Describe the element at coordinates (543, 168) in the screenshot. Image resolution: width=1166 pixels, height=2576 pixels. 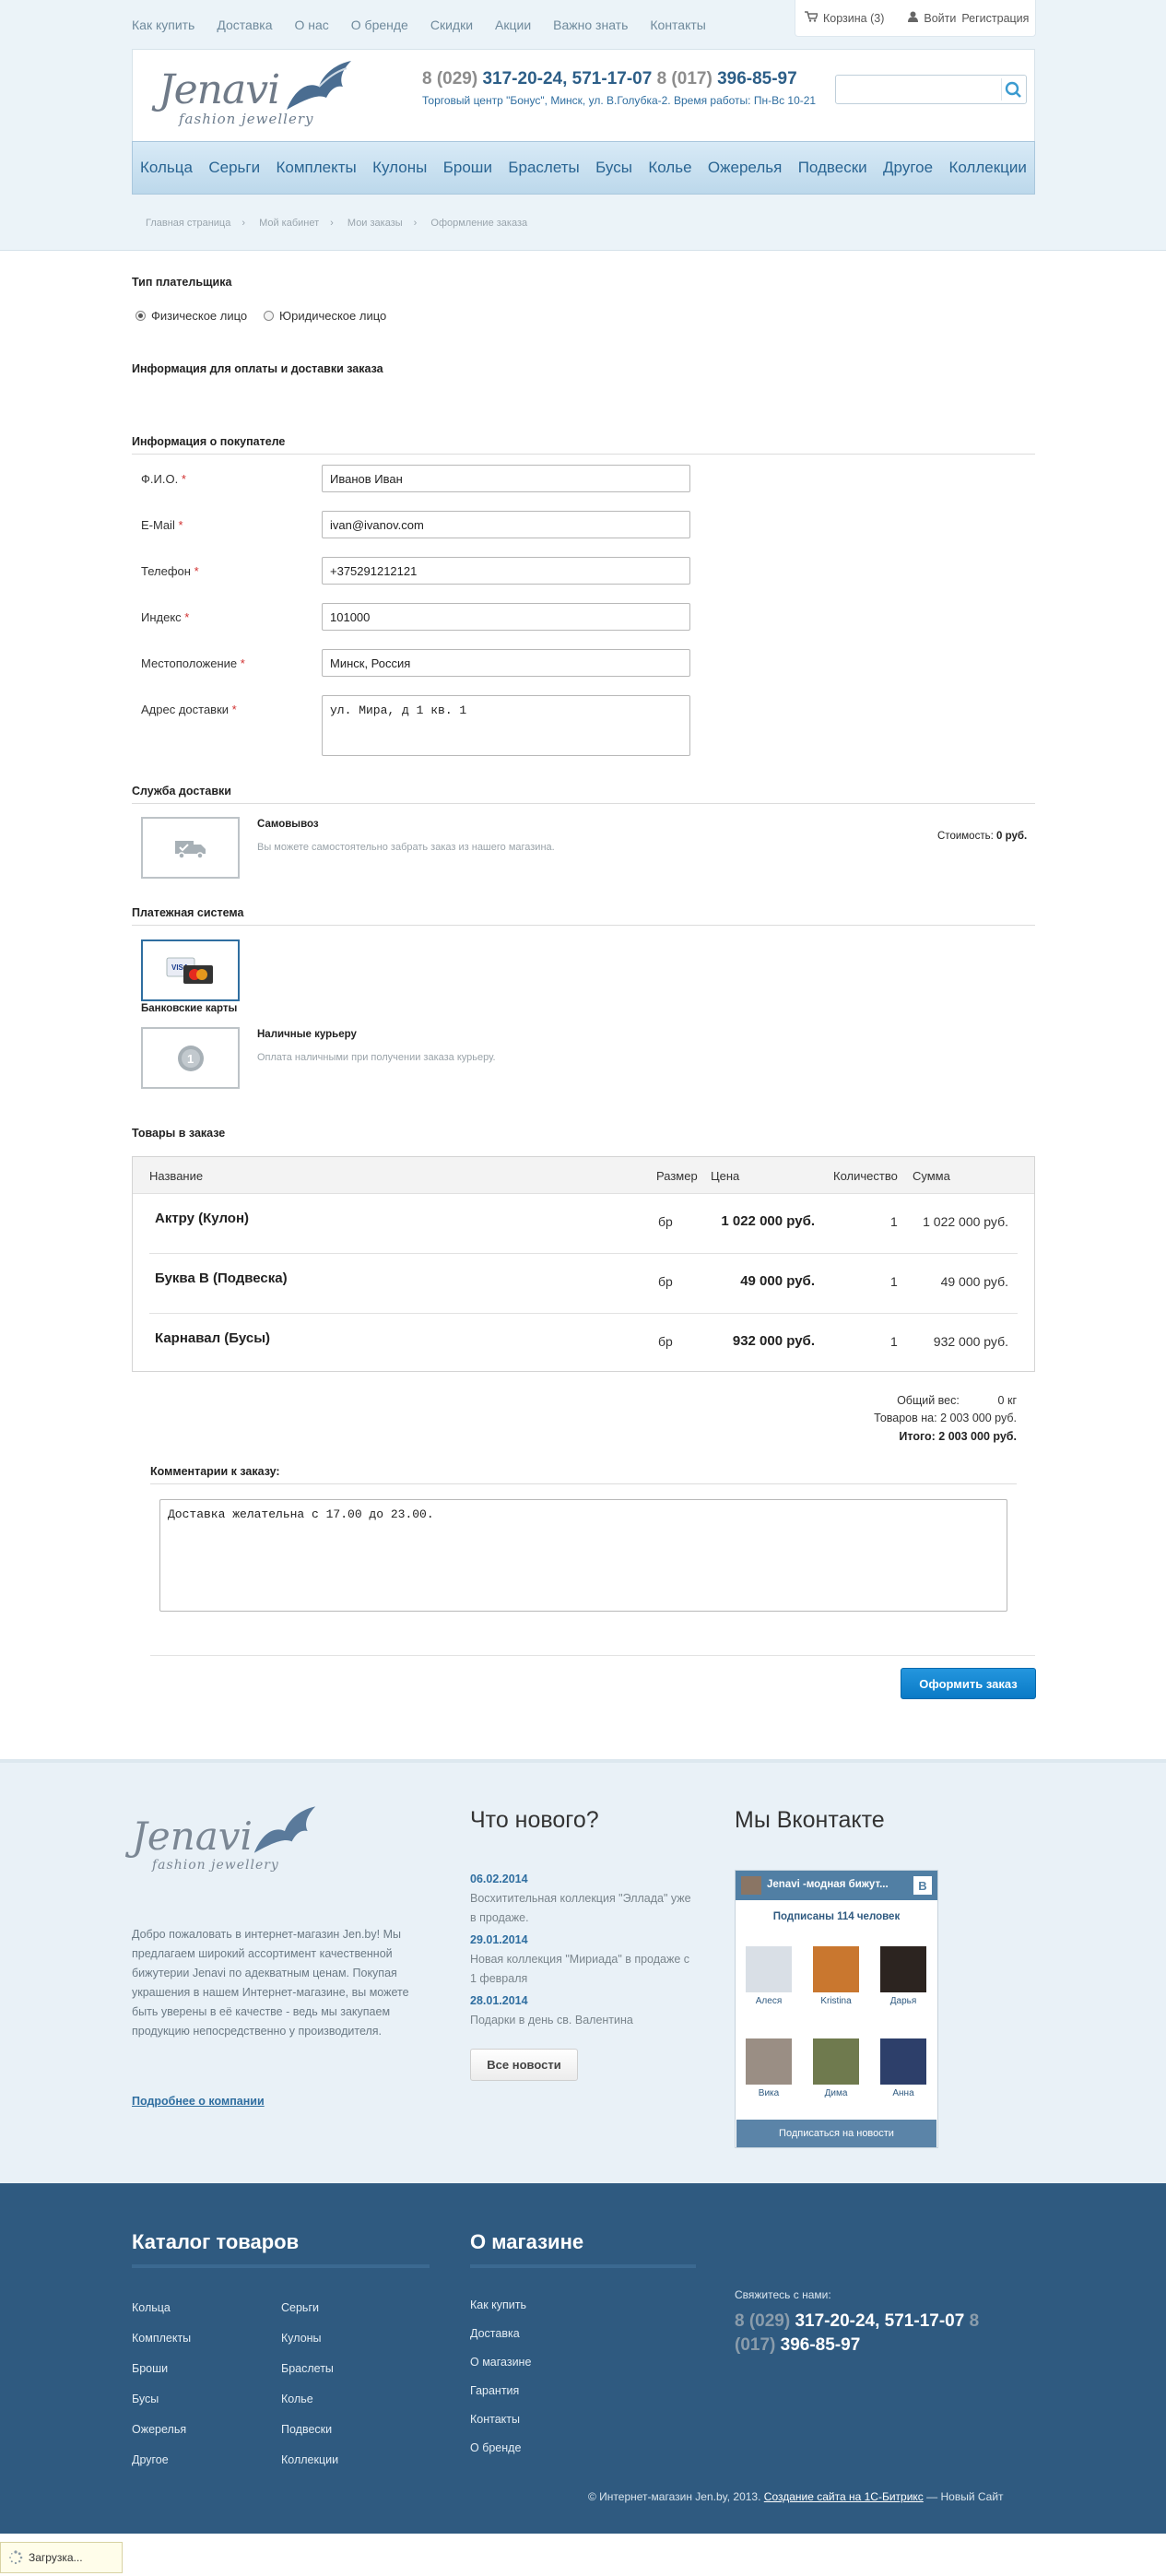
I see `catnav-bracelets: Браслеты` at that location.